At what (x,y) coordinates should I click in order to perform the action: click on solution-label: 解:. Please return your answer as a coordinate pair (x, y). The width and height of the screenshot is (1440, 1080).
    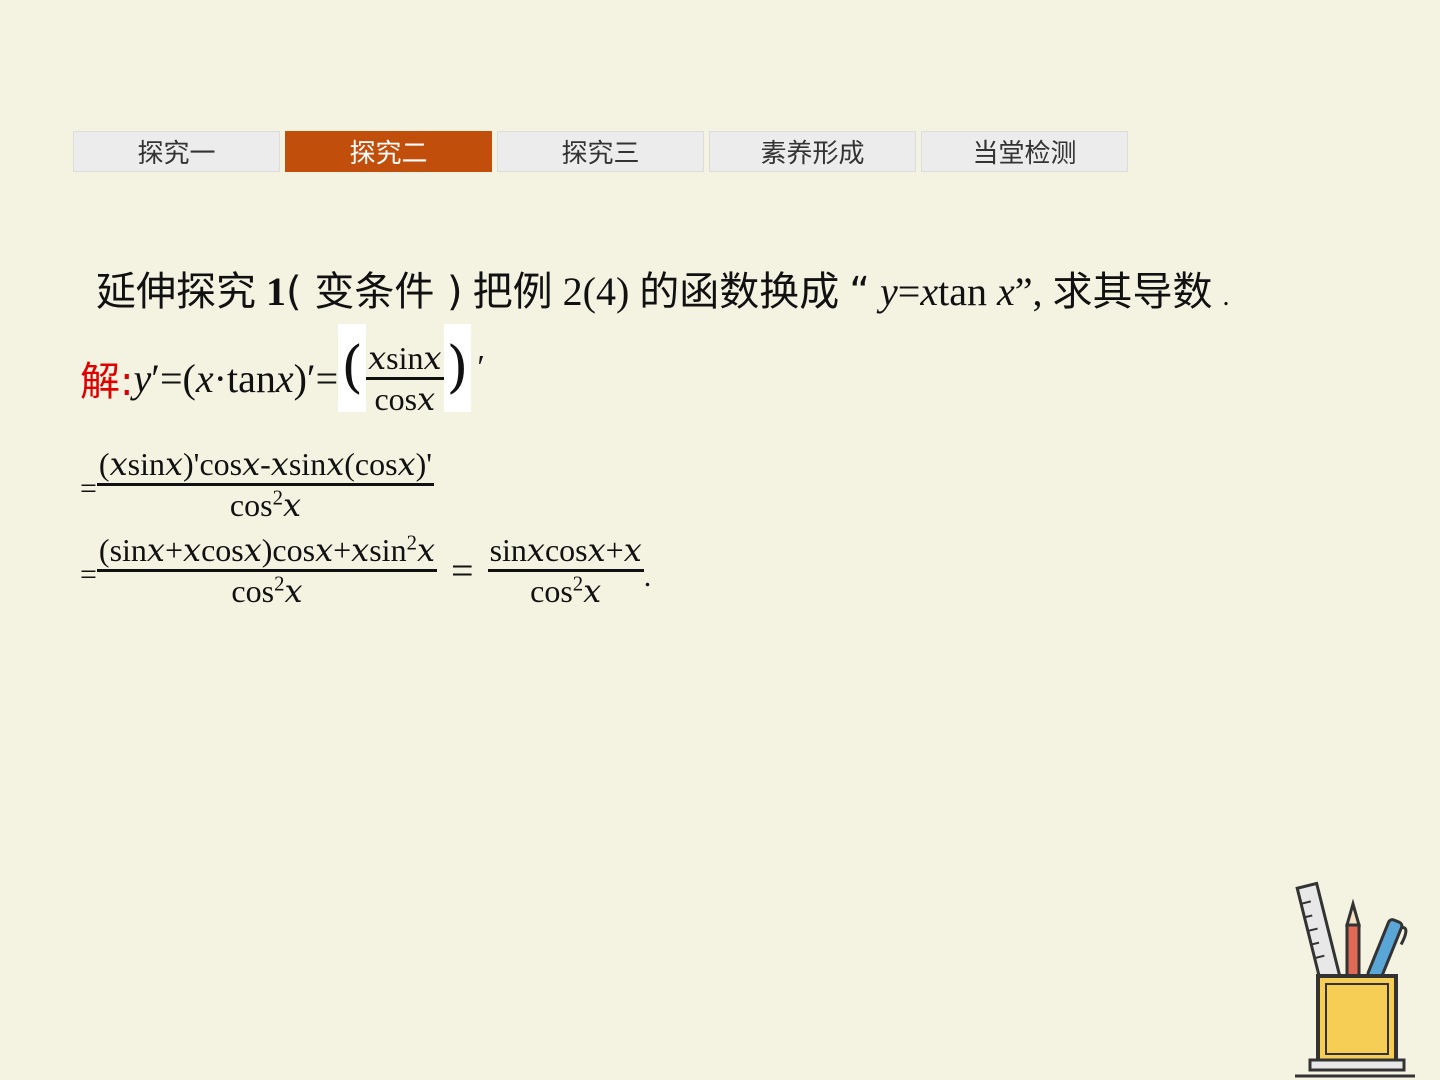
    Looking at the image, I should click on (107, 382).